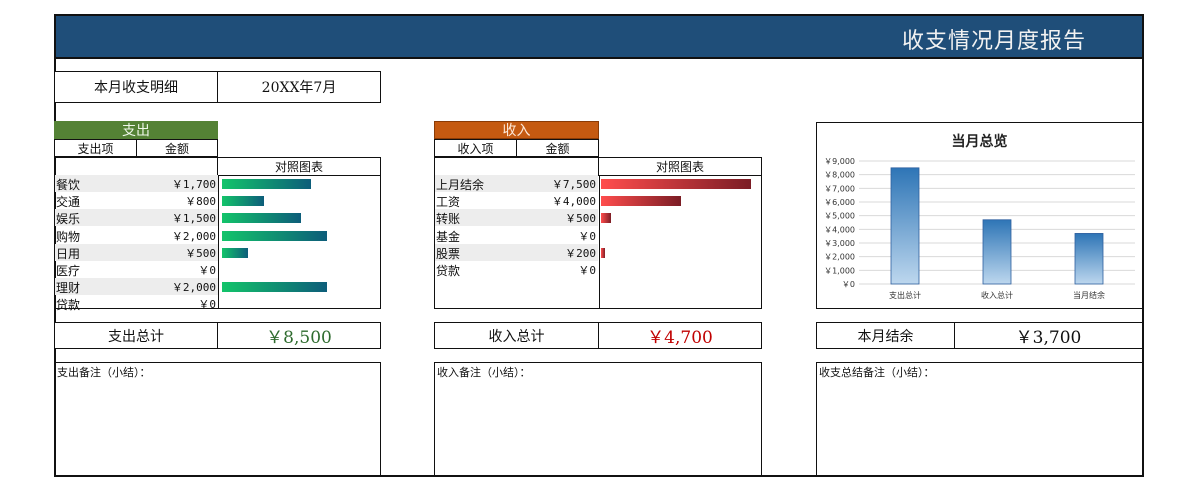  Describe the element at coordinates (1089, 295) in the screenshot. I see `x-tick-label: 当月结余` at that location.